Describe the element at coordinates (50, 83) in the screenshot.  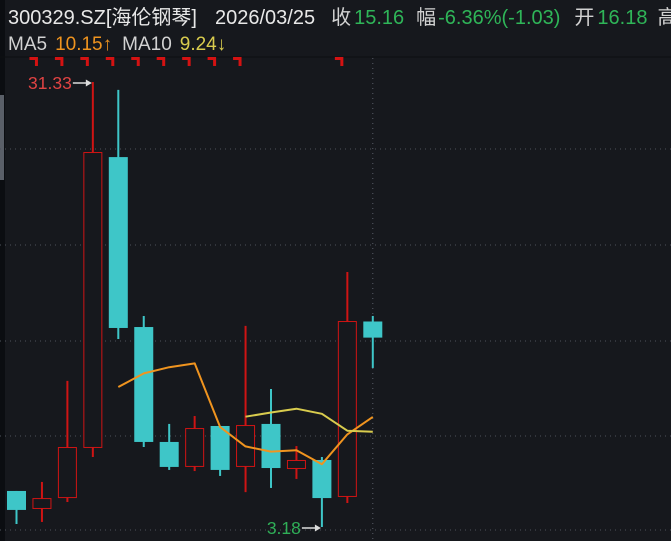
I see `price-annotation: 31.33` at that location.